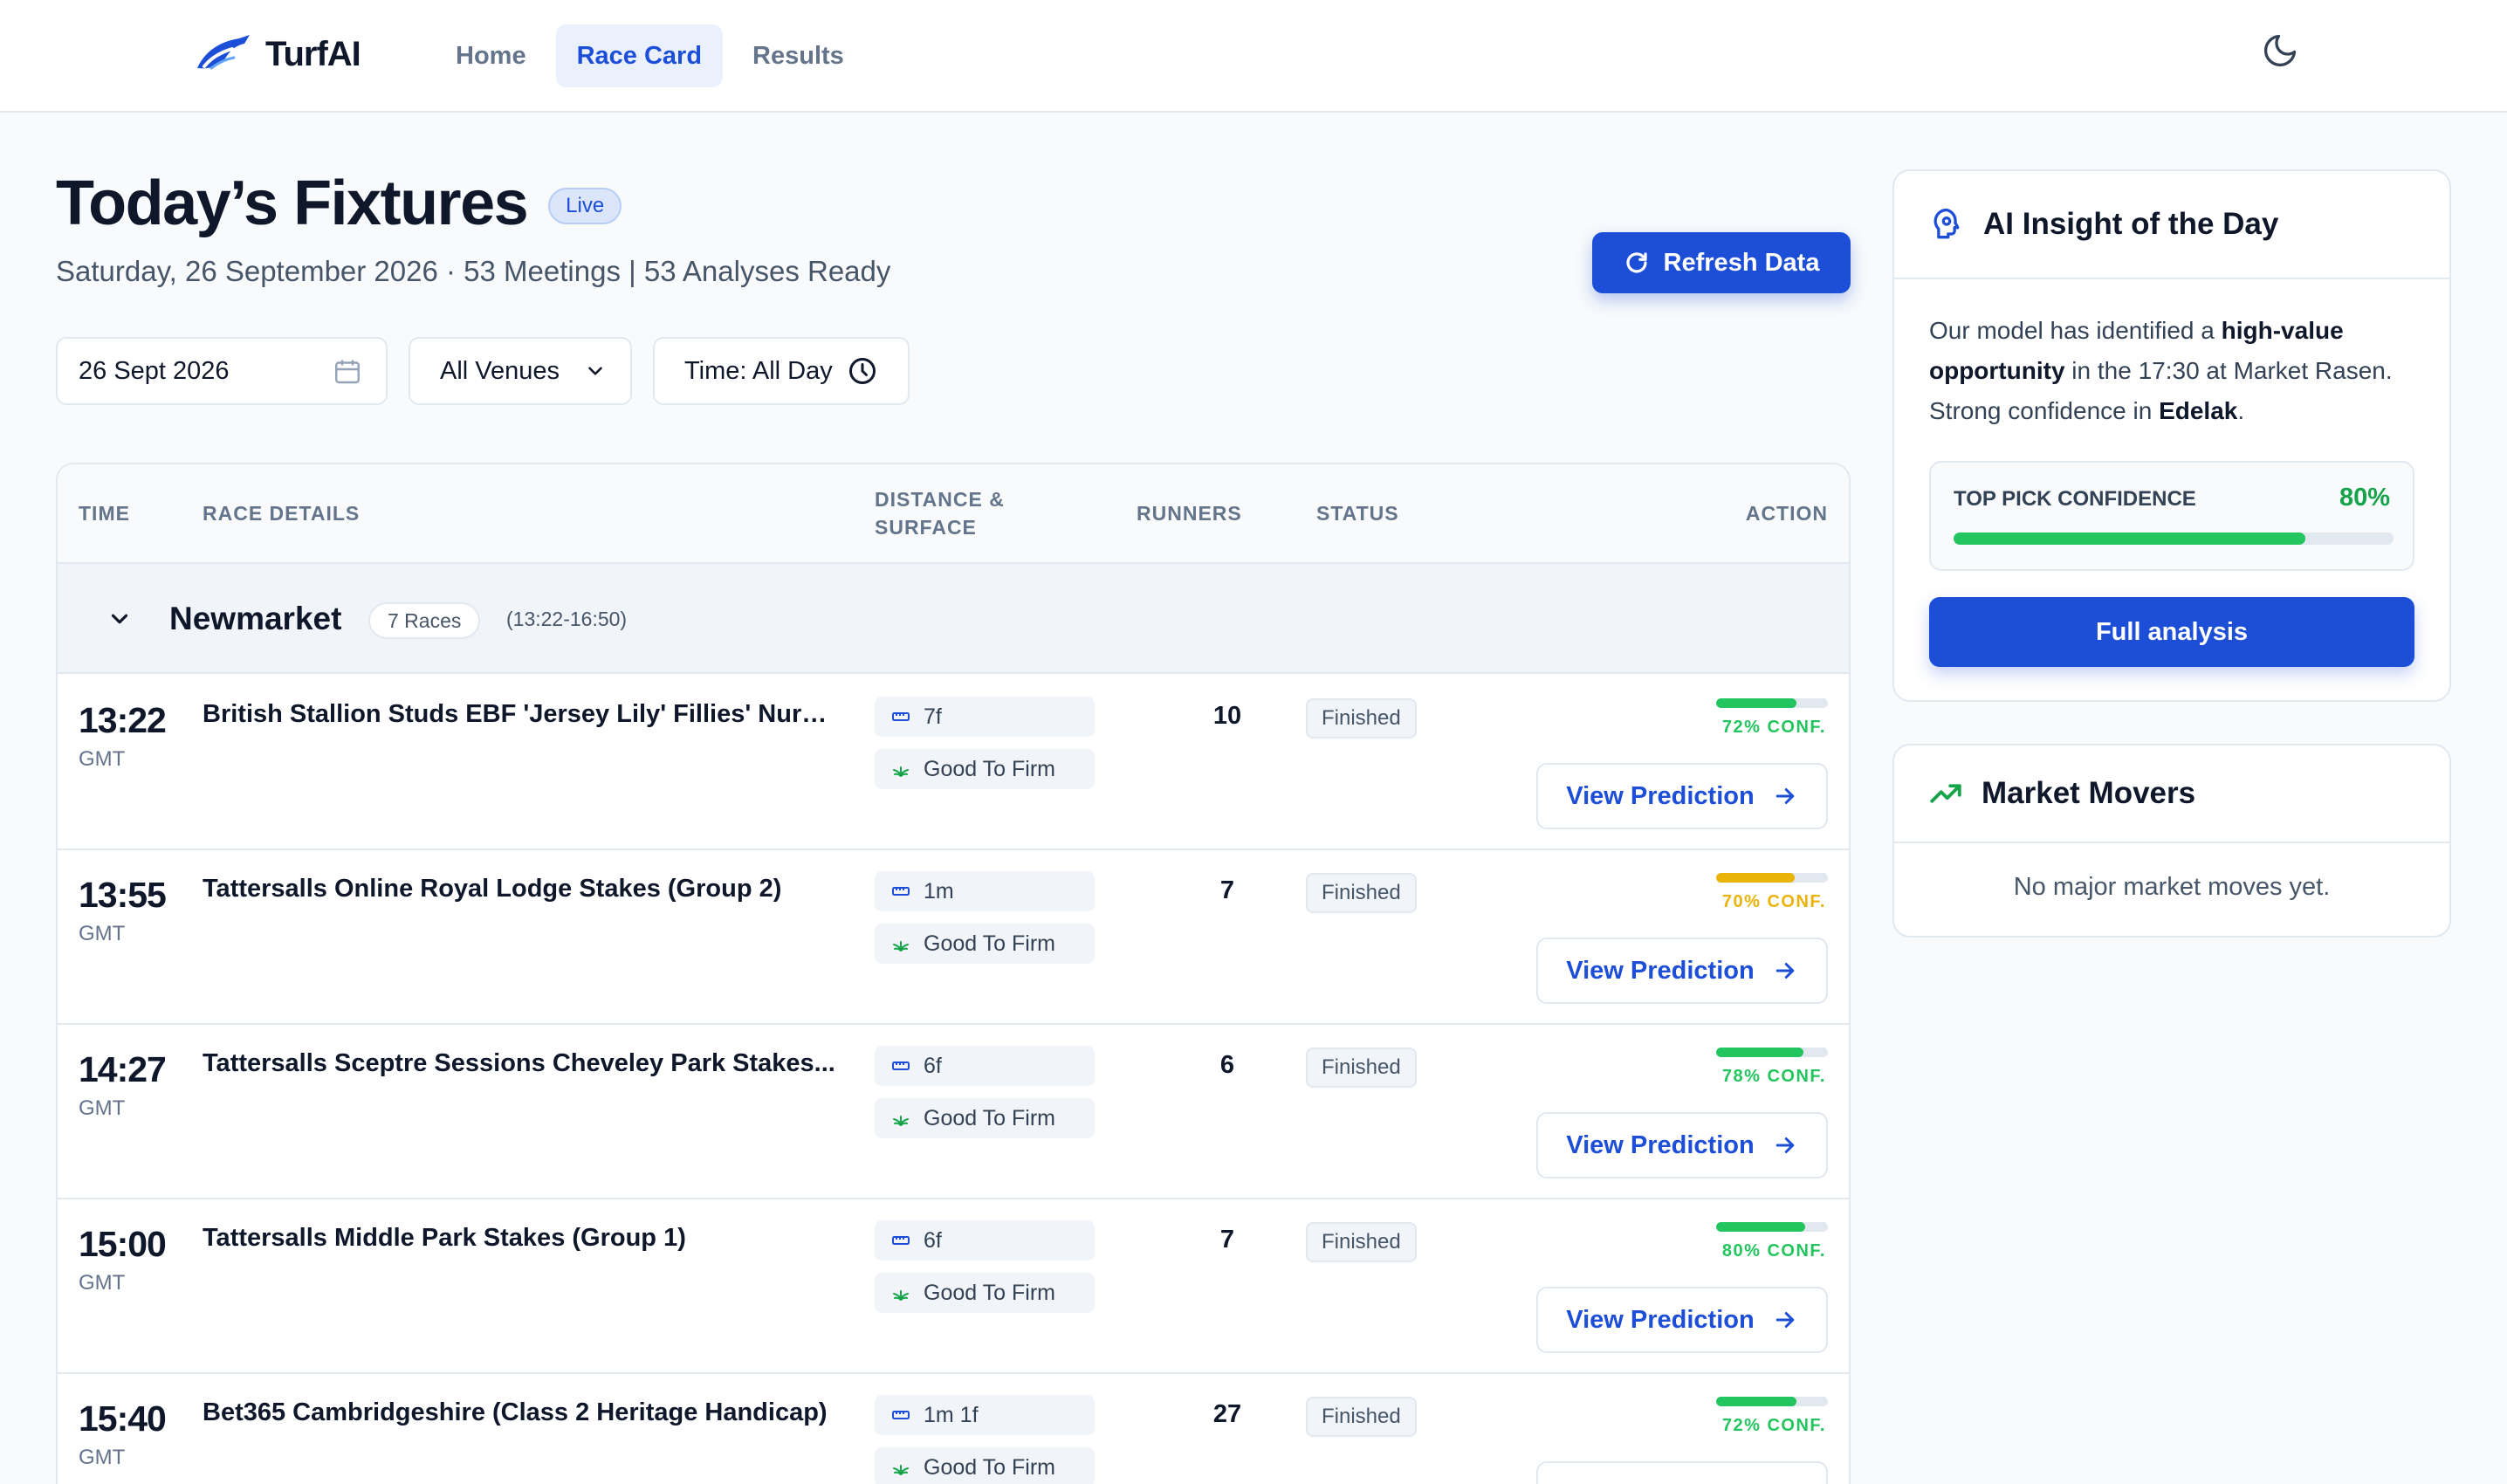  Describe the element at coordinates (939, 891) in the screenshot. I see `distance-value: 1m` at that location.